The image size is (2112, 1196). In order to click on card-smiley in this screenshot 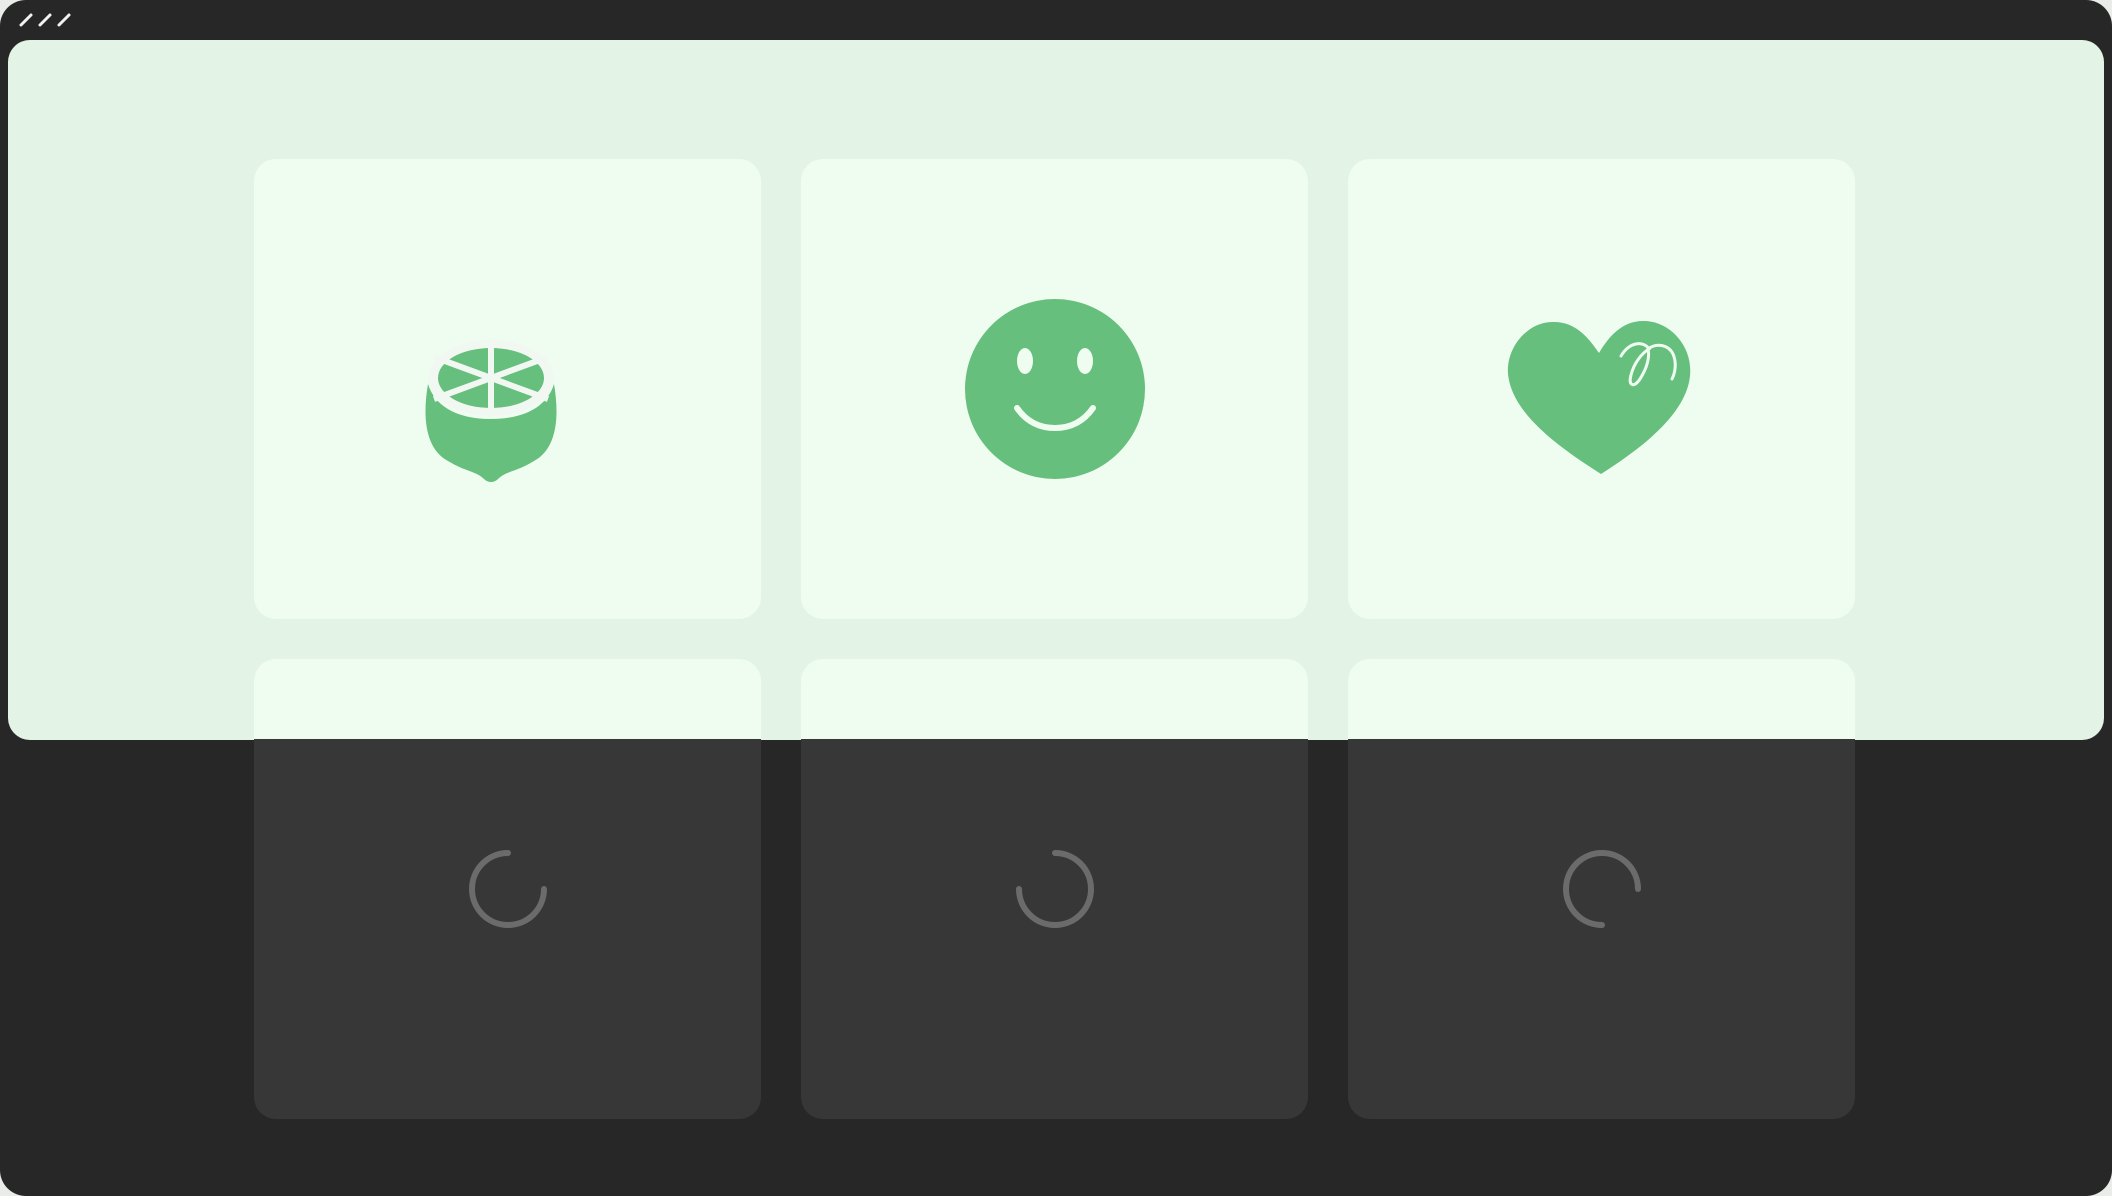, I will do `click(1054, 389)`.